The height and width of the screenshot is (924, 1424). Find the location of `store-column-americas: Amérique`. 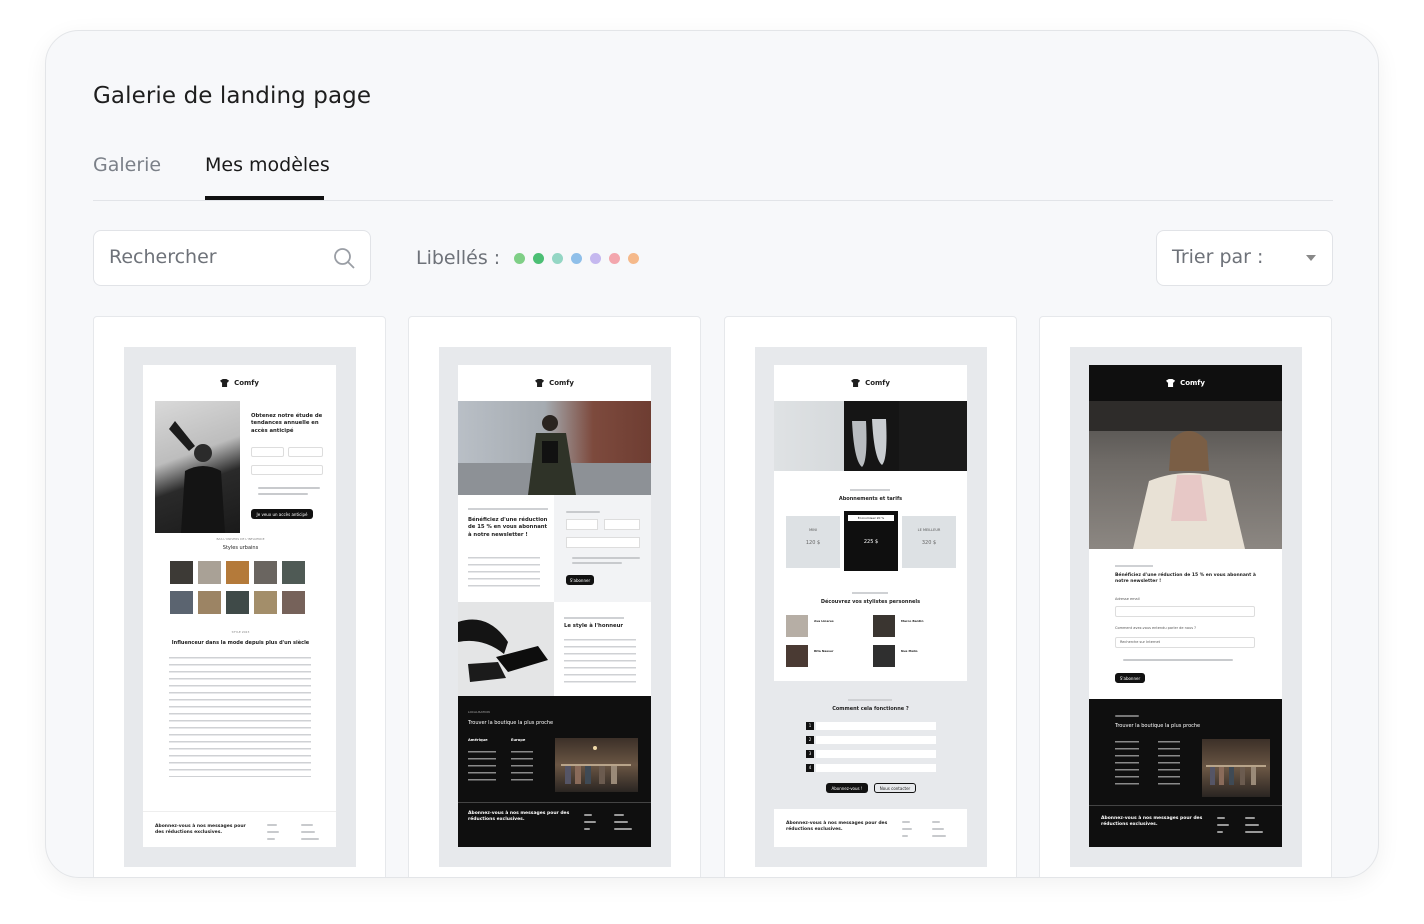

store-column-americas: Amérique is located at coordinates (478, 740).